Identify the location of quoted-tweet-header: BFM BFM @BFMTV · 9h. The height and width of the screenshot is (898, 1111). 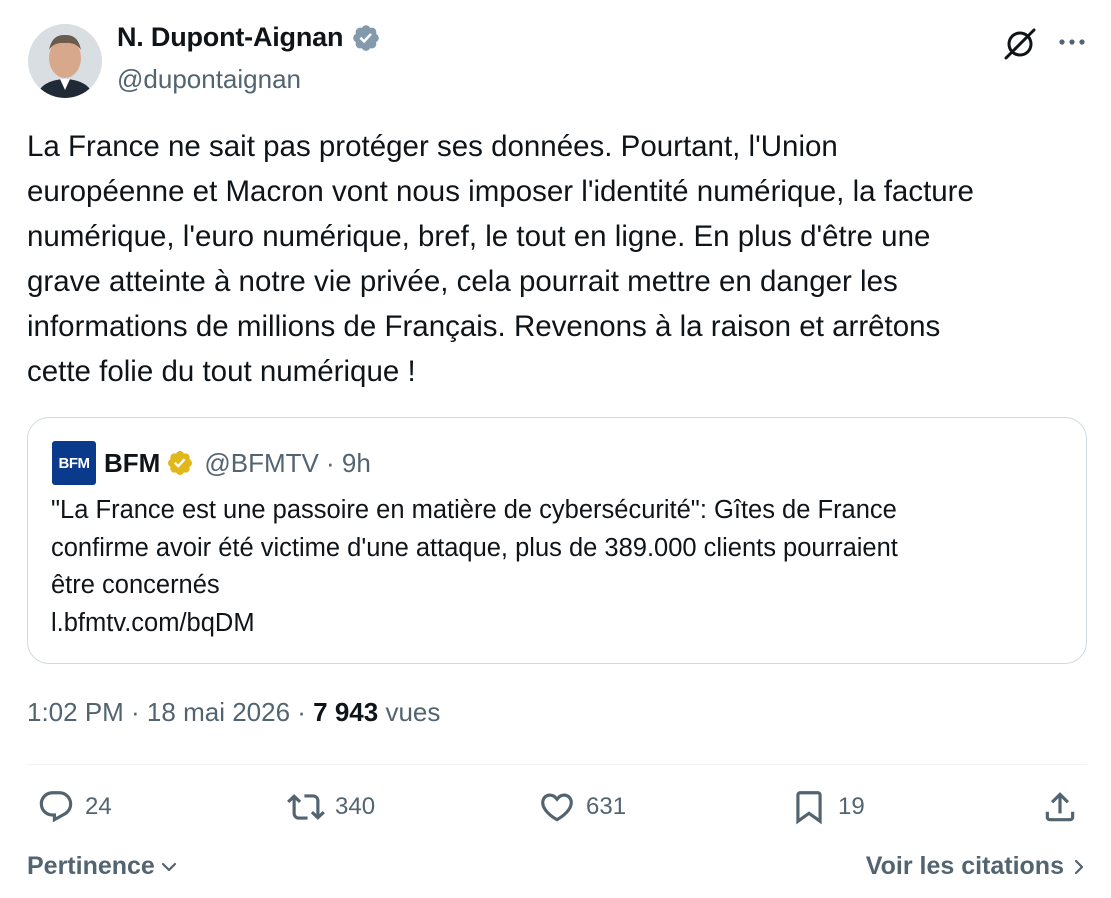
(211, 463).